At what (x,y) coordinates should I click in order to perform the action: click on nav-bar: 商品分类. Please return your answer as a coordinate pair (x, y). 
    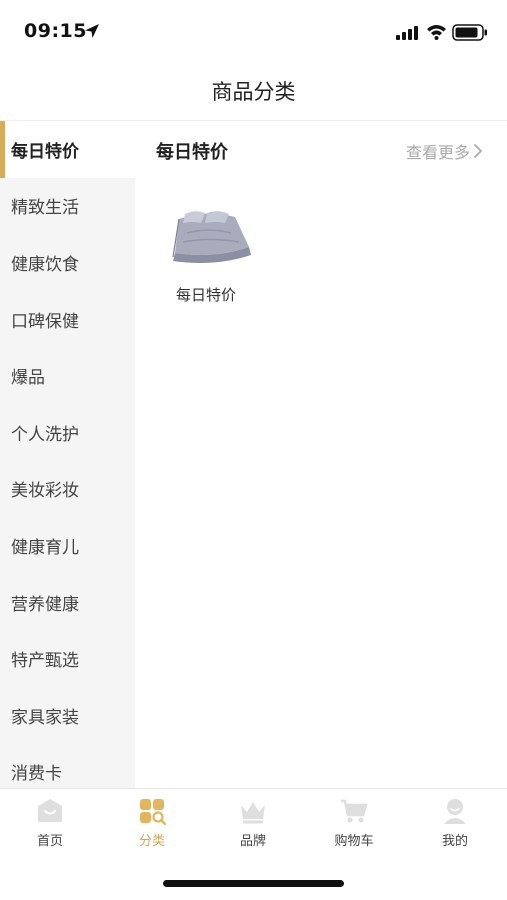
    Looking at the image, I should click on (253, 92).